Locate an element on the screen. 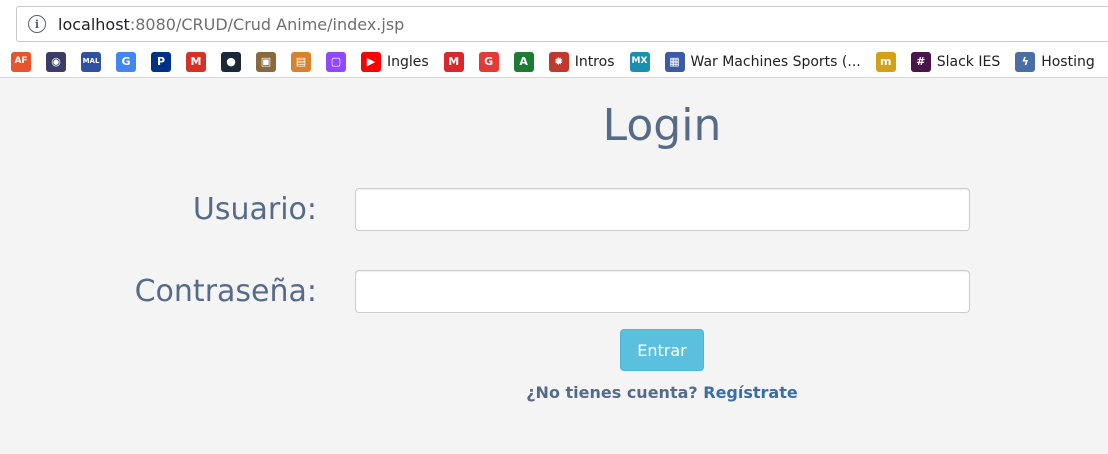  youtube-icon: ▶ is located at coordinates (371, 61).